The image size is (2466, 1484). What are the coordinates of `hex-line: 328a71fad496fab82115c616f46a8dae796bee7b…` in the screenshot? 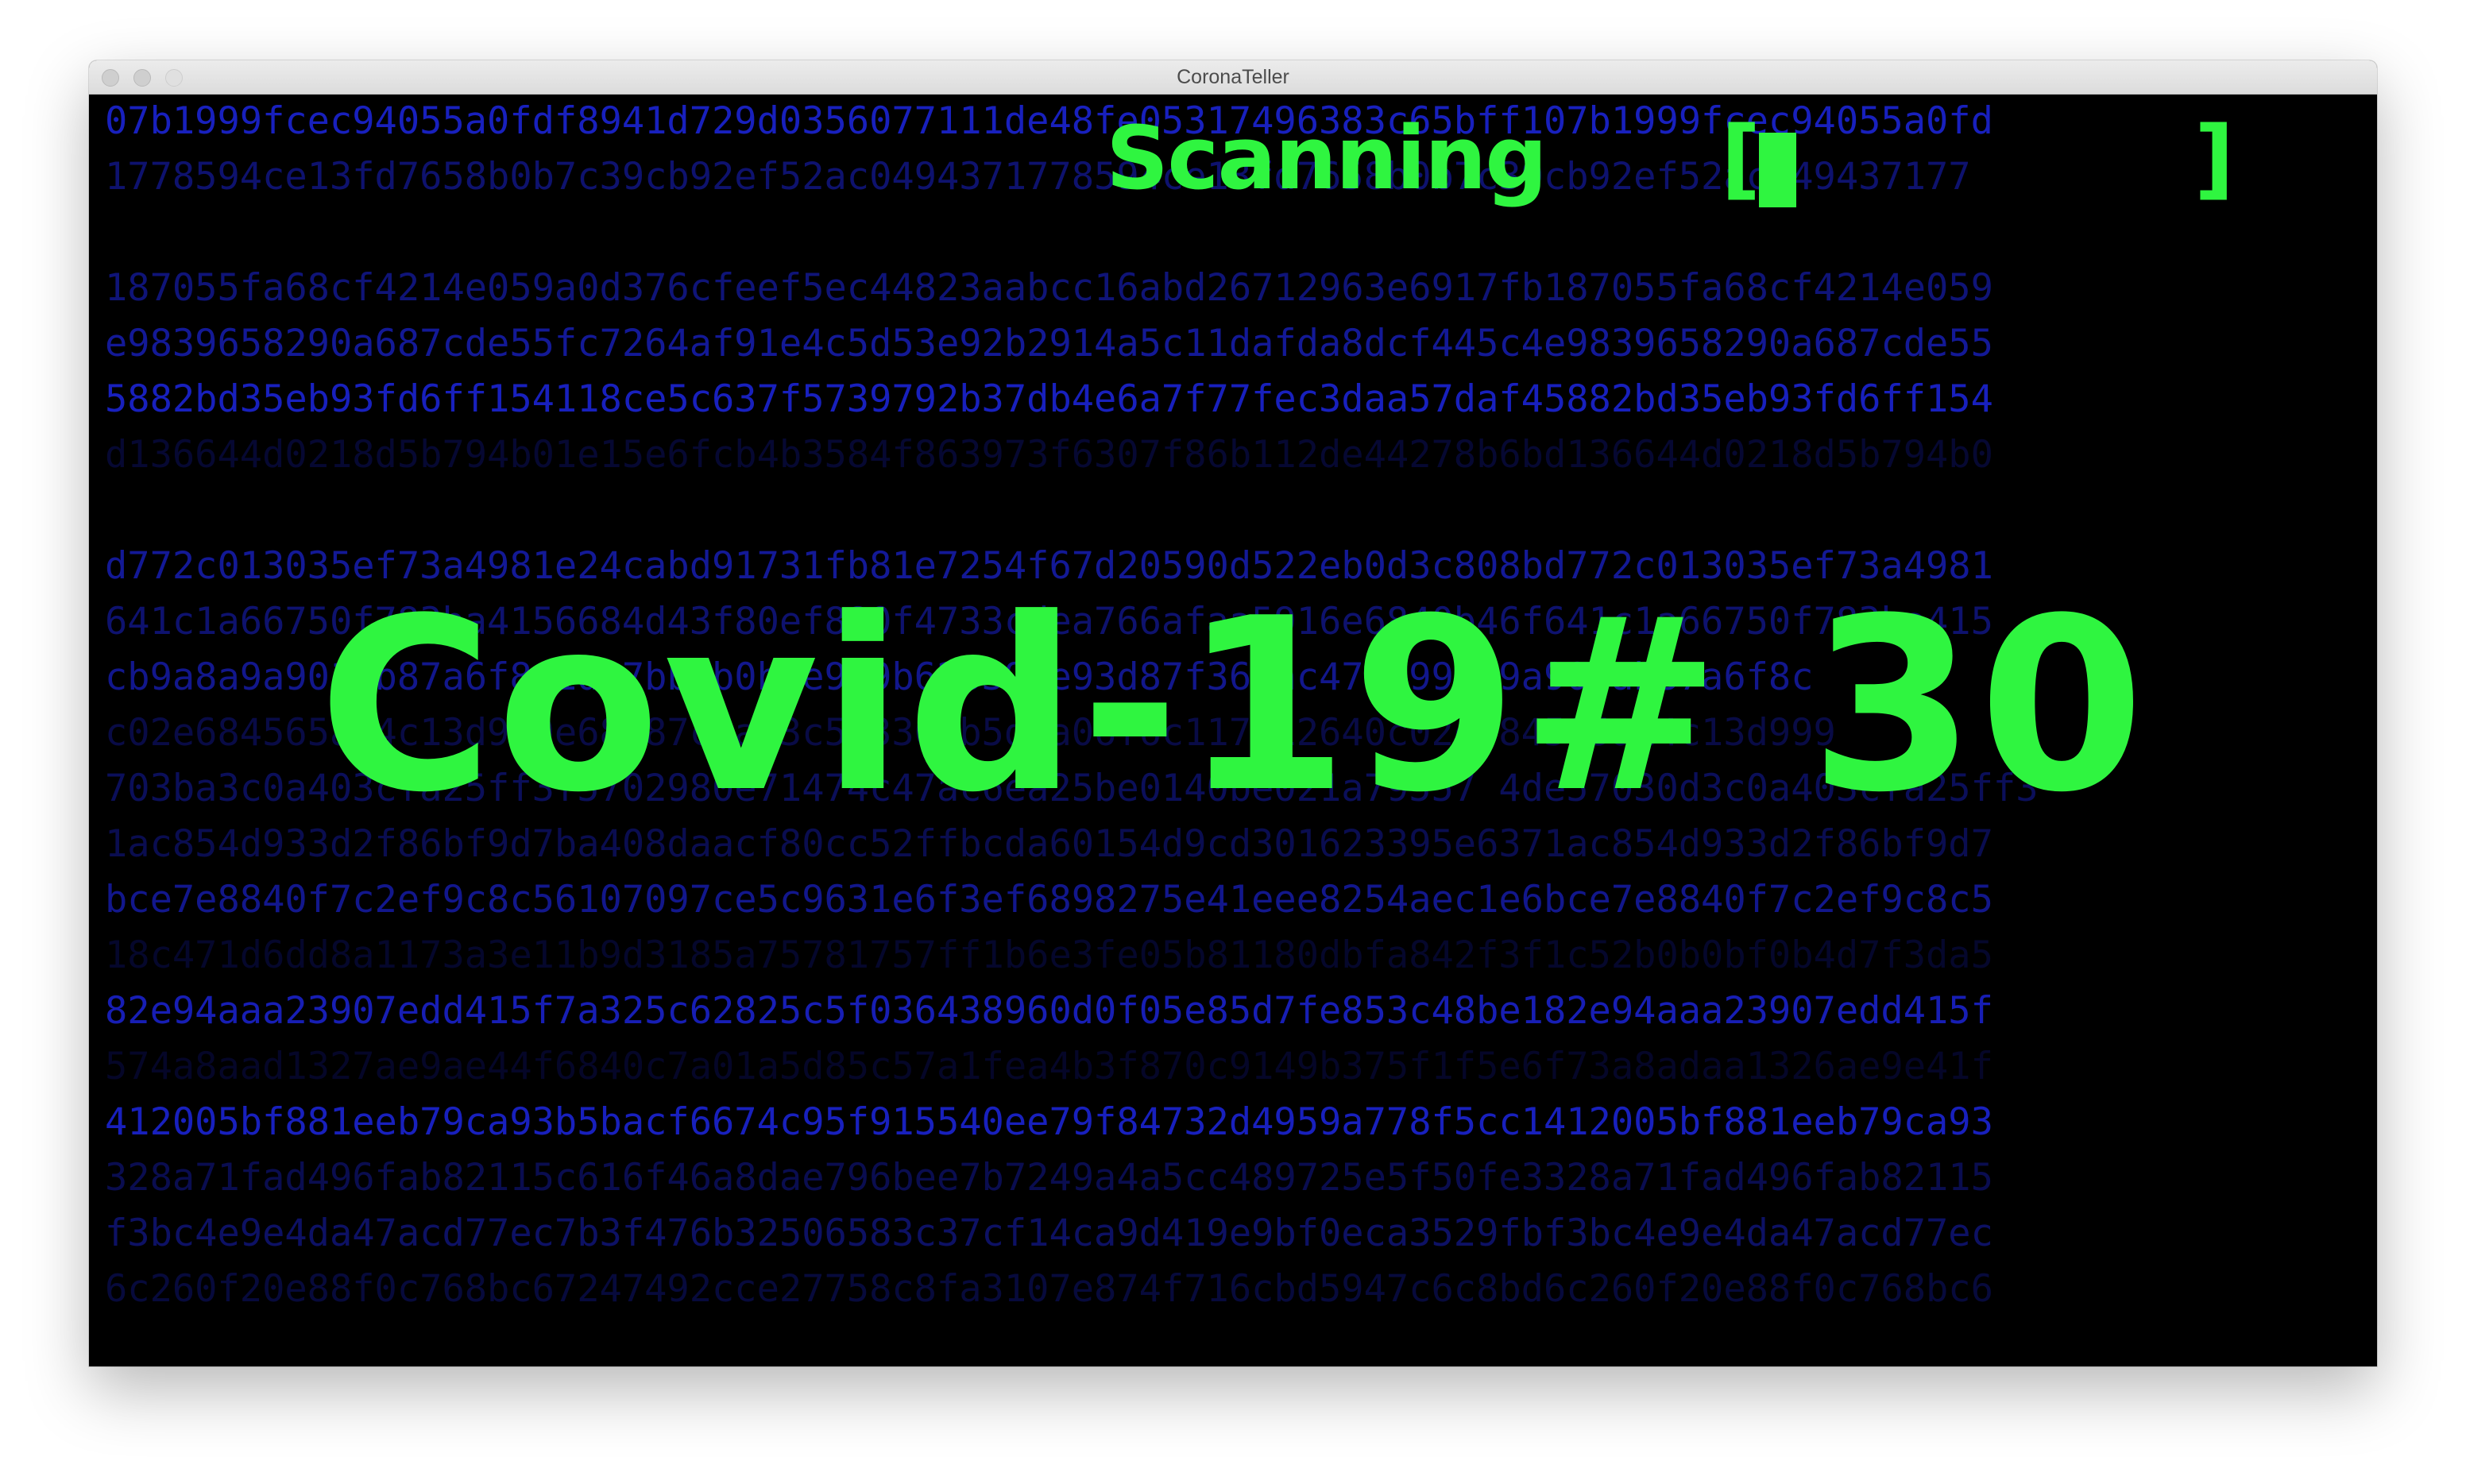 It's located at (1049, 1178).